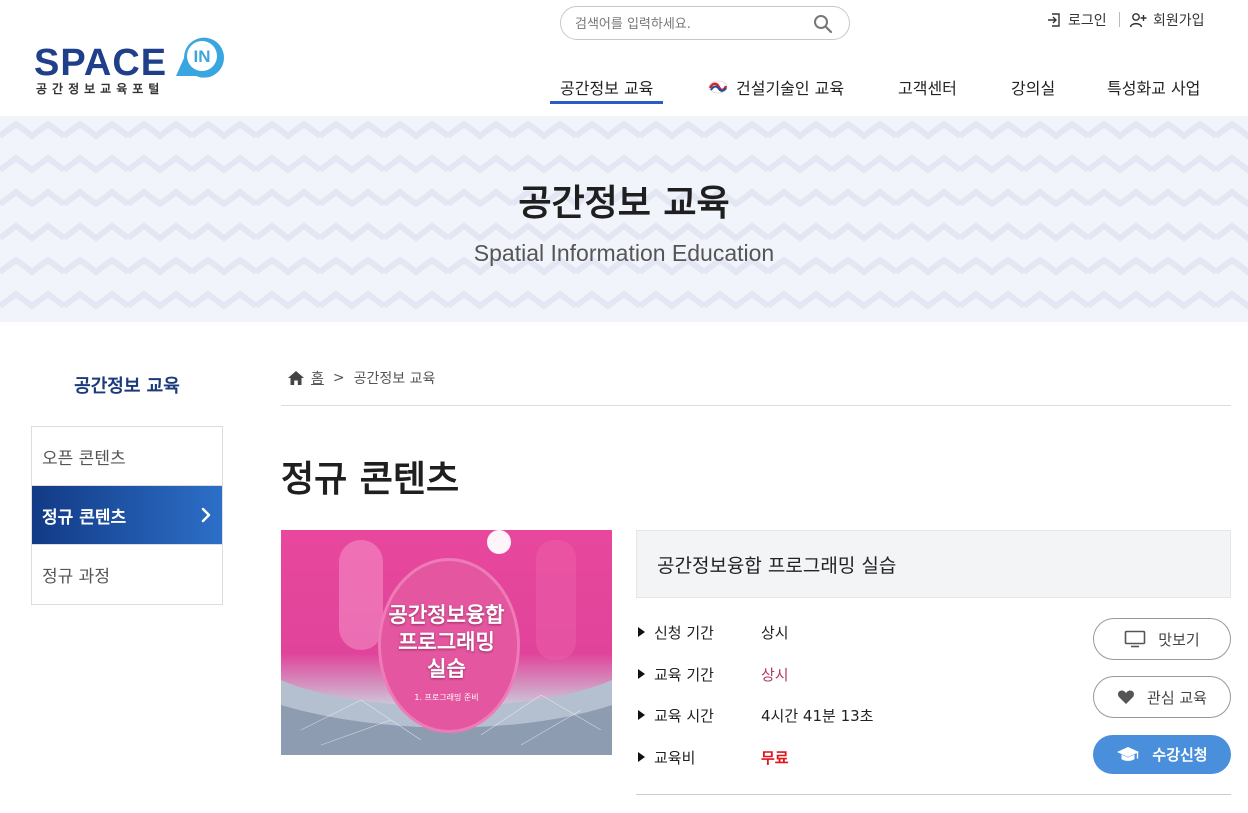 The height and width of the screenshot is (813, 1248). I want to click on nav-label: 고객센터, so click(927, 88).